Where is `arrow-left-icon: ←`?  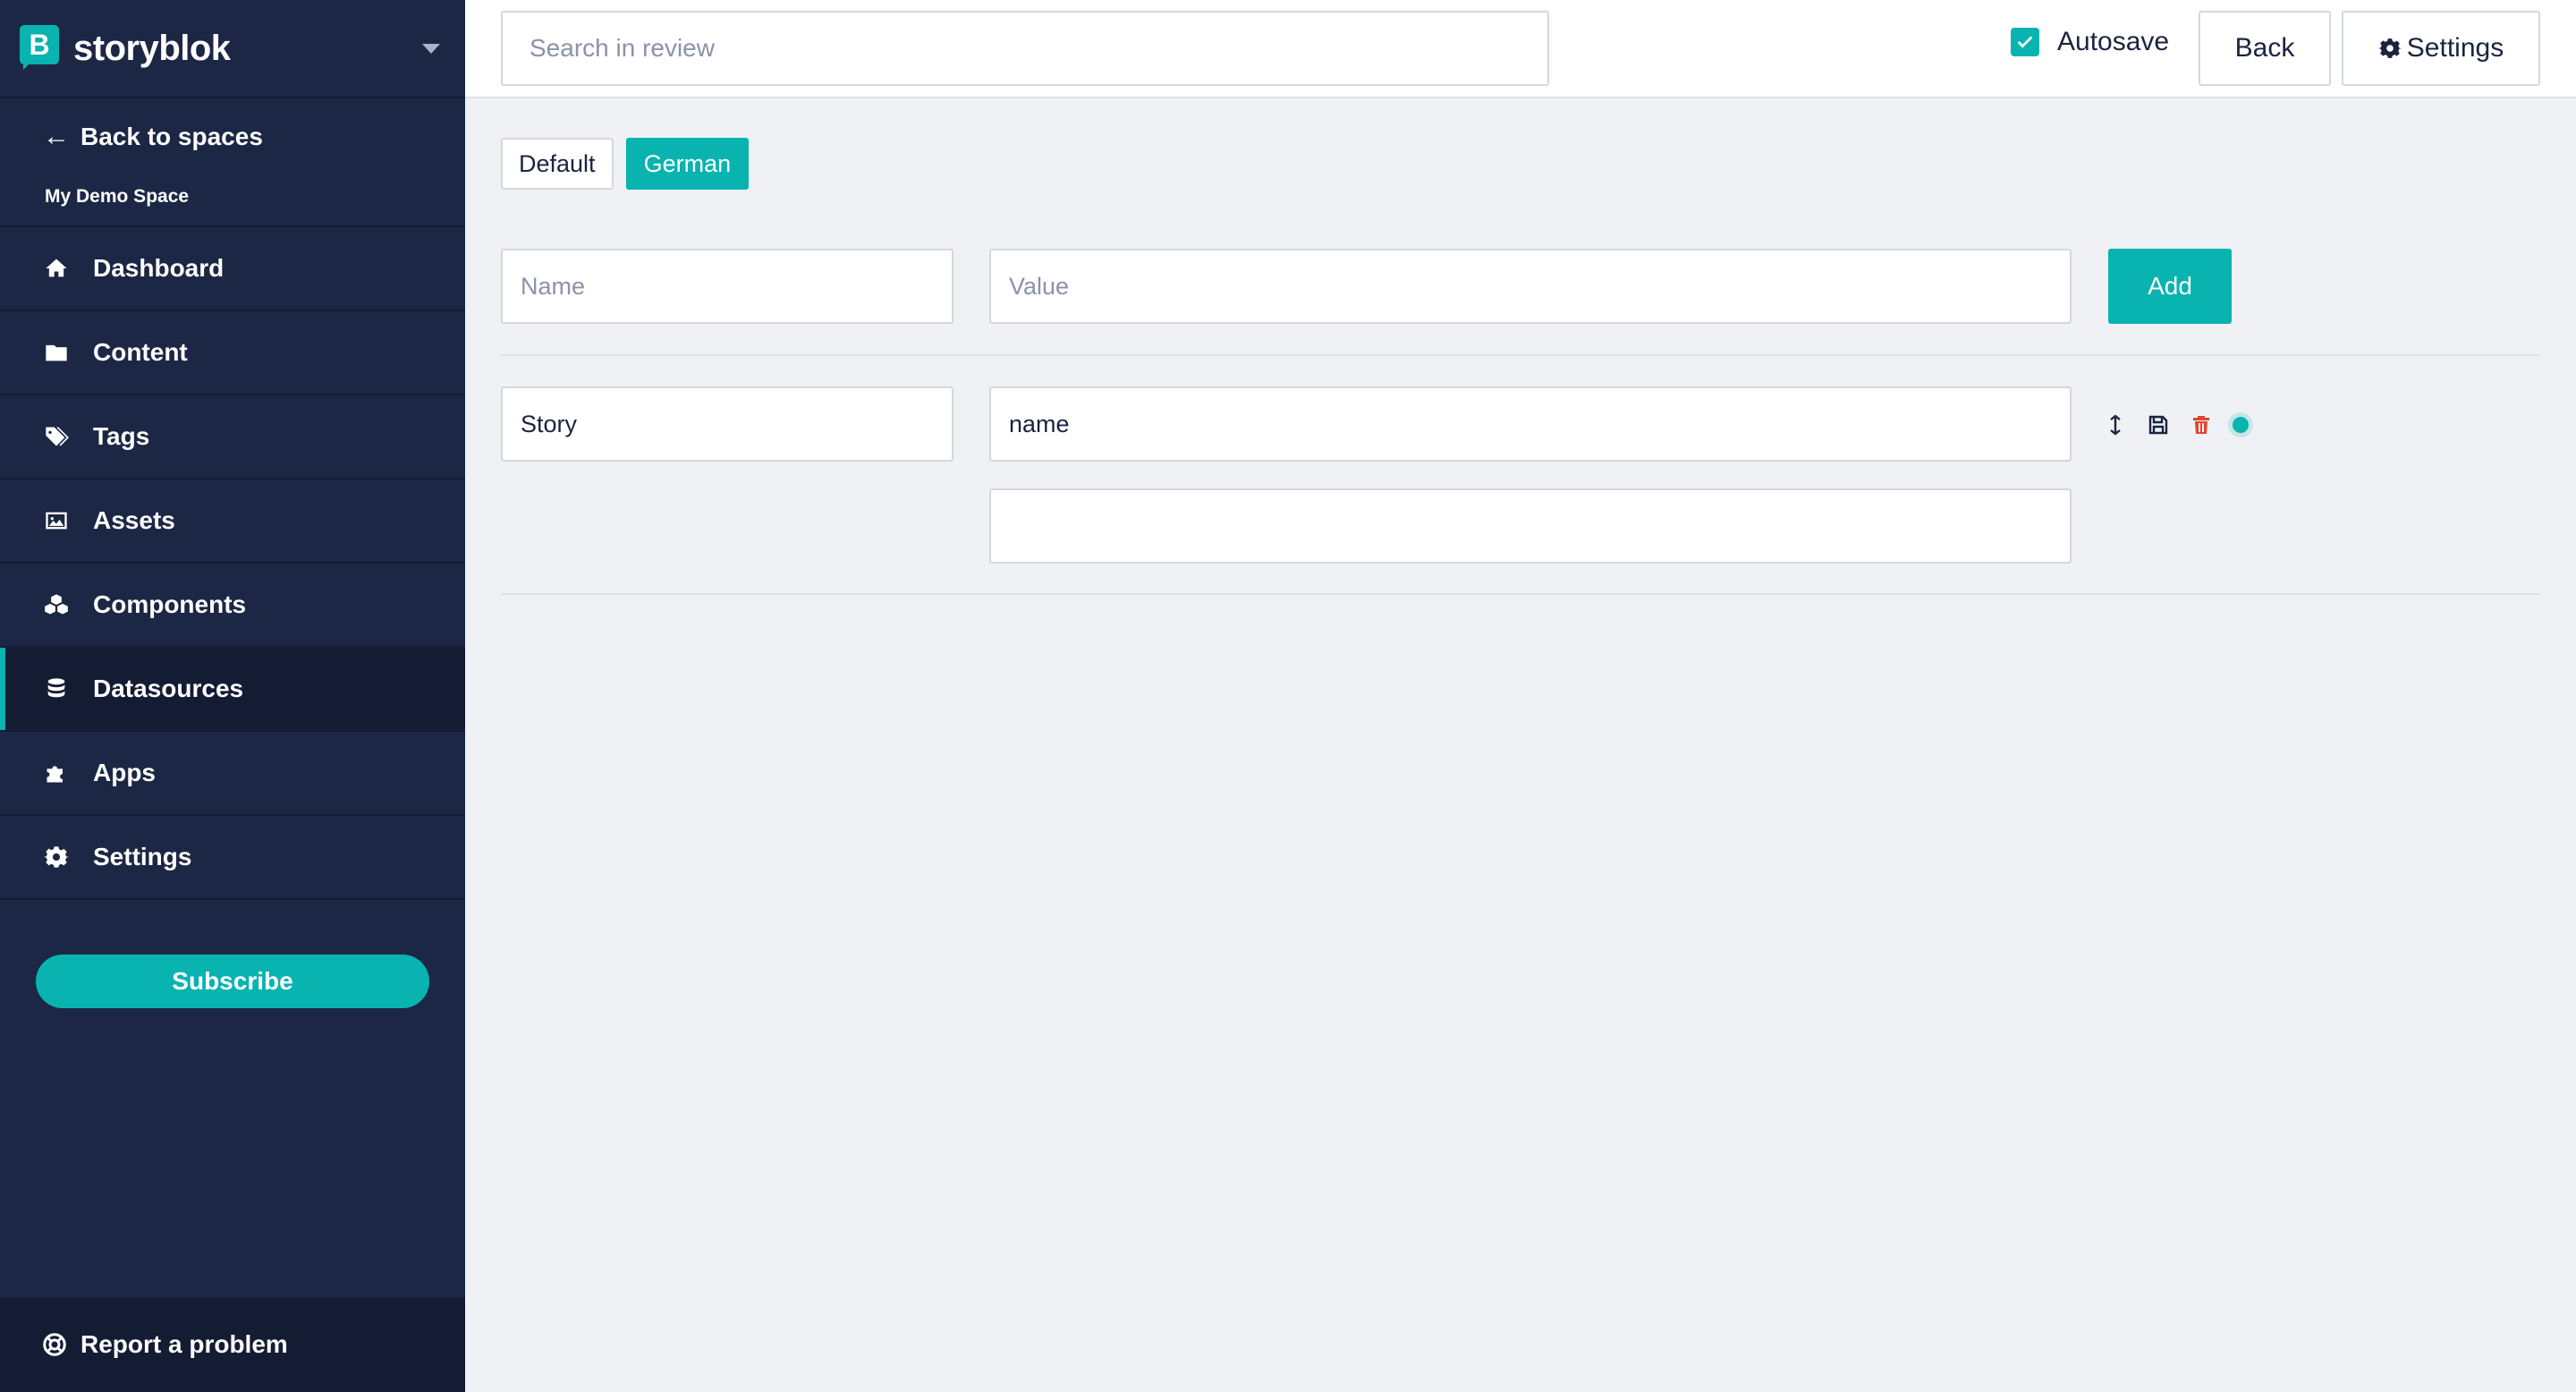
arrow-left-icon: ← is located at coordinates (56, 136).